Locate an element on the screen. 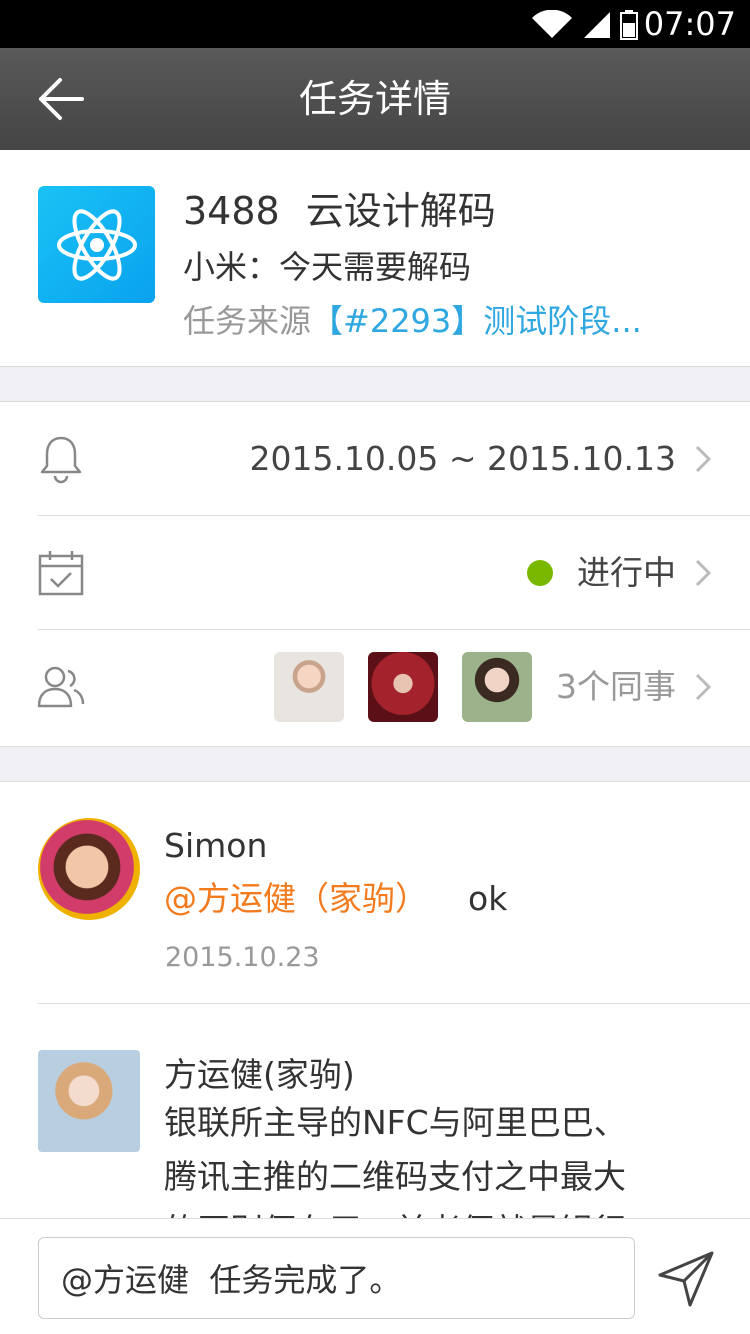 This screenshot has height=1334, width=750. task-number: 3488 is located at coordinates (231, 211).